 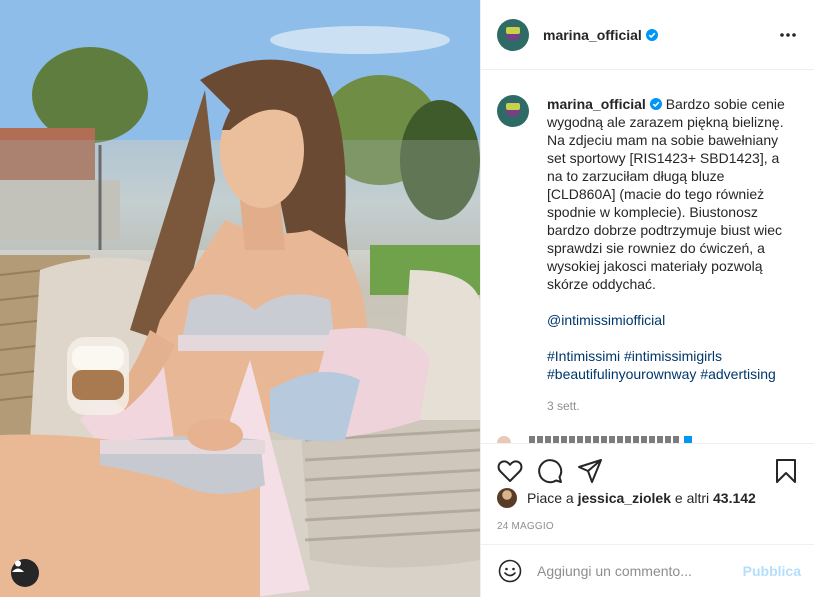 I want to click on liker-username: jessica_ziolek, so click(x=624, y=498).